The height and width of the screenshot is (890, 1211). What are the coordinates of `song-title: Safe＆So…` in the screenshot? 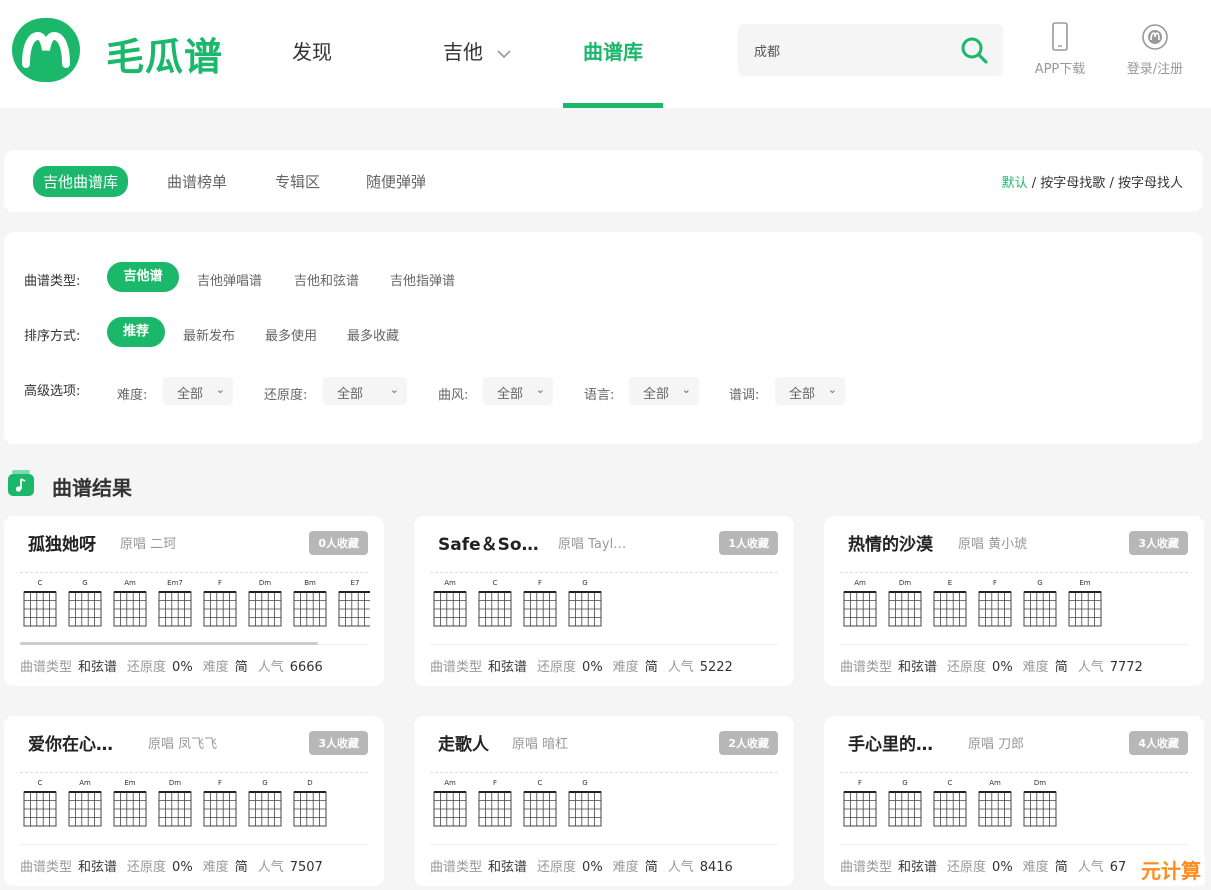 It's located at (488, 542).